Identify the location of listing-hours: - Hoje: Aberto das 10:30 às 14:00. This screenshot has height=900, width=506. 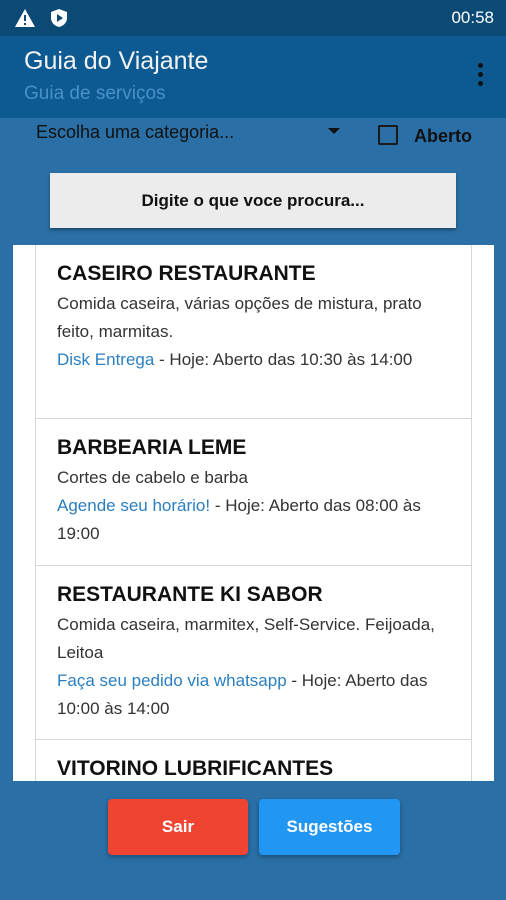
(283, 359).